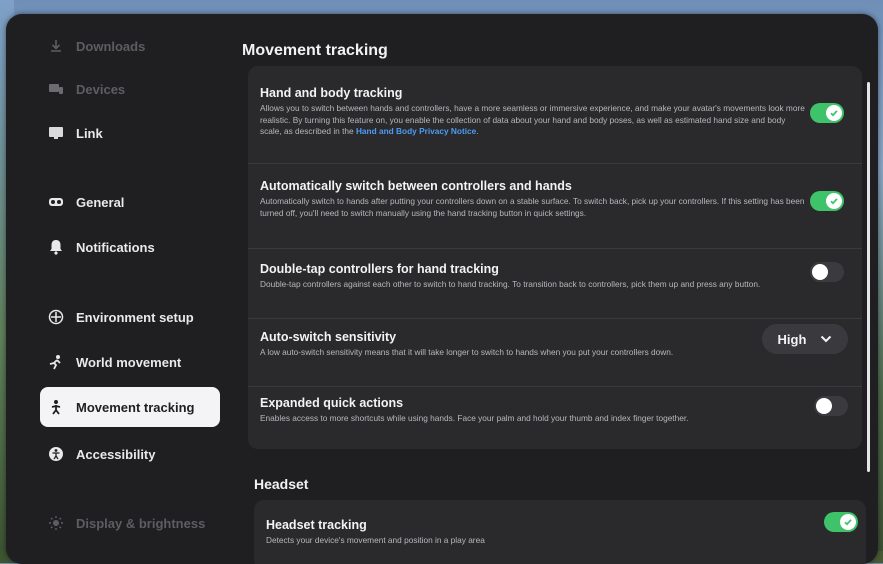 Image resolution: width=883 pixels, height=564 pixels. I want to click on environment-icon, so click(56, 317).